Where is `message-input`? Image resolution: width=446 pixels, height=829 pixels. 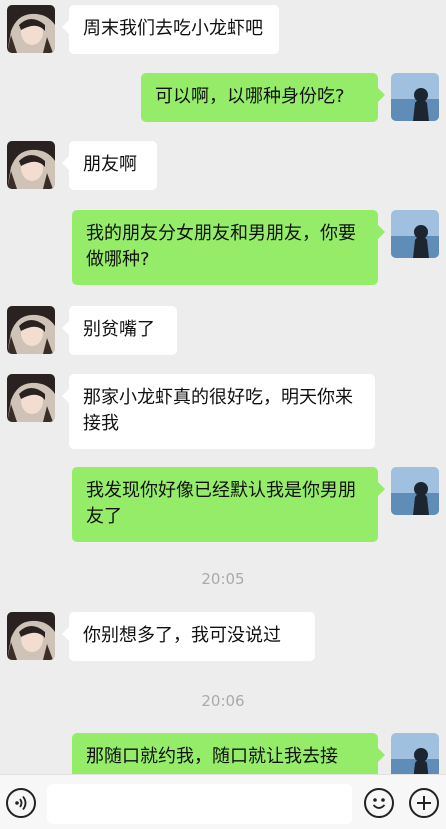 message-input is located at coordinates (199, 804).